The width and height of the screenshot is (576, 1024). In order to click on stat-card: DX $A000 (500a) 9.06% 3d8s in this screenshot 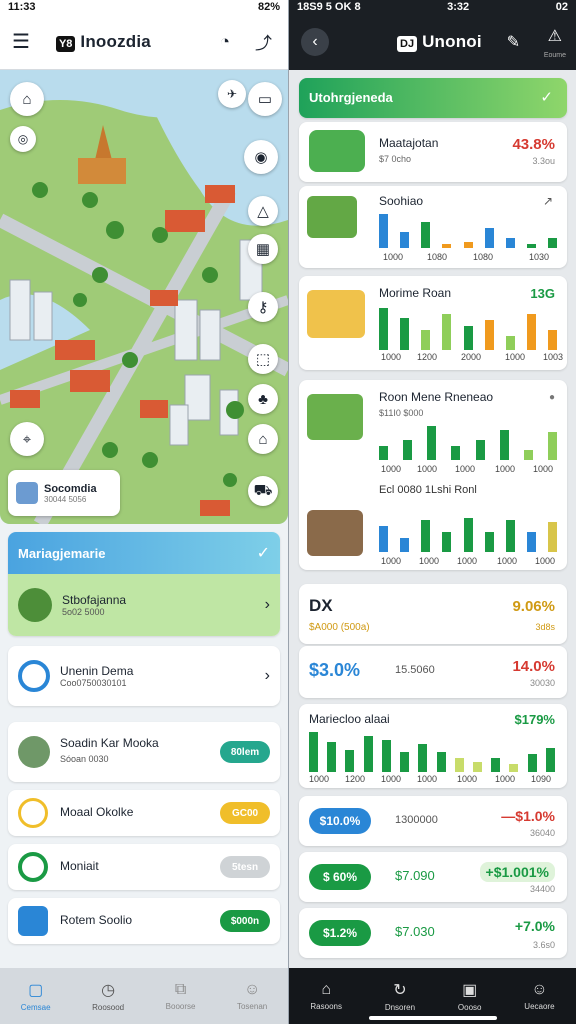, I will do `click(433, 614)`.